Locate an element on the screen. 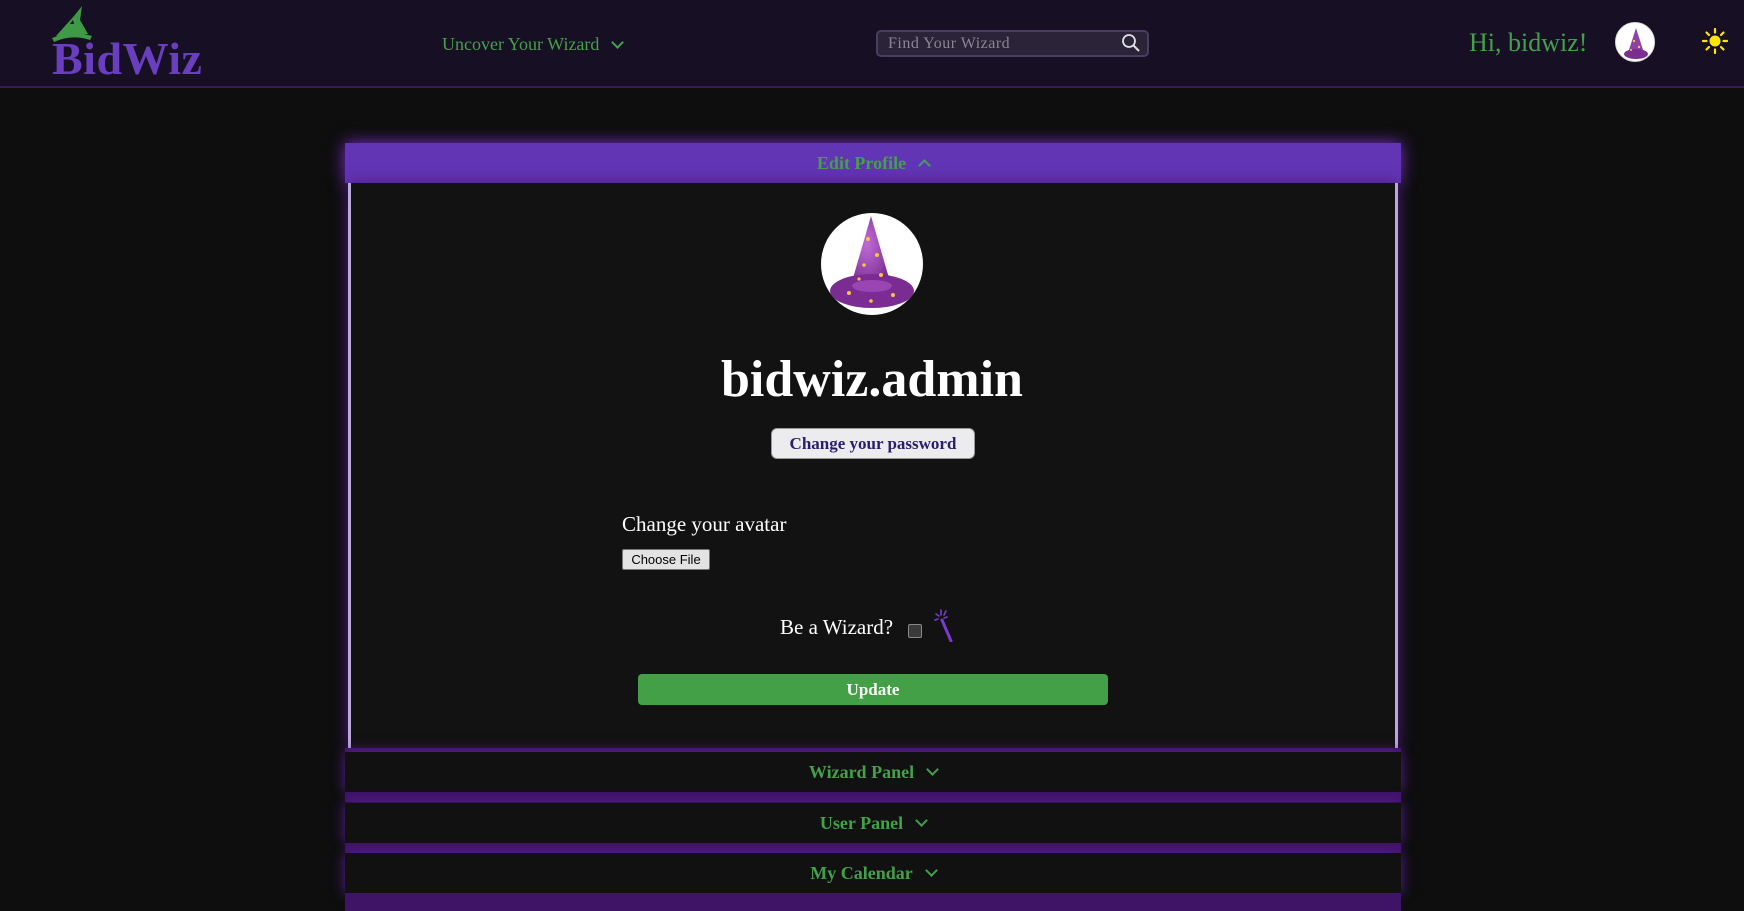 The height and width of the screenshot is (911, 1744). my-calendar-panel-header: My Calendar is located at coordinates (873, 873).